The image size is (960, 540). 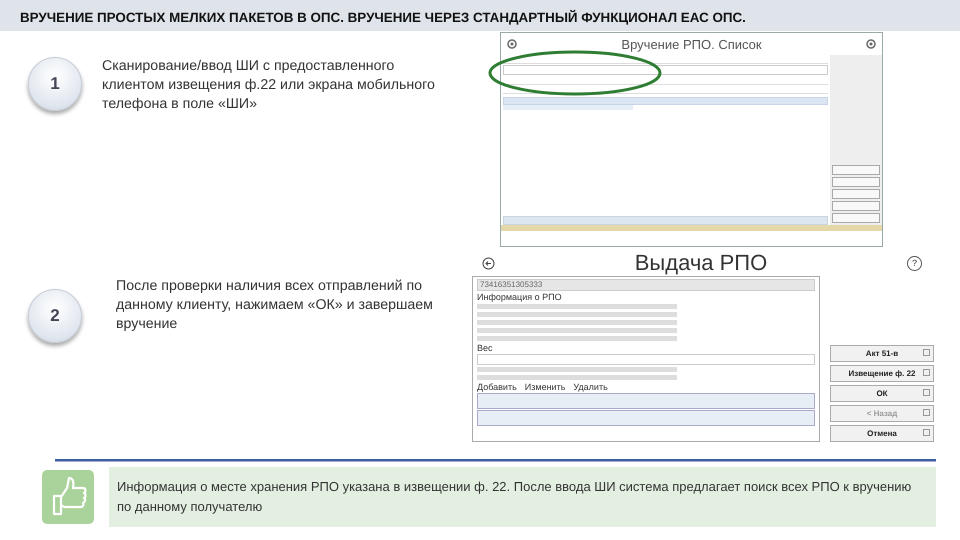 What do you see at coordinates (522, 497) in the screenshot?
I see `note-text: Информация о месте хранения РПО указана в извещении ф. 22. После ввода ШИ система предлагает поиск всех РПО к вручению по данному получателю` at bounding box center [522, 497].